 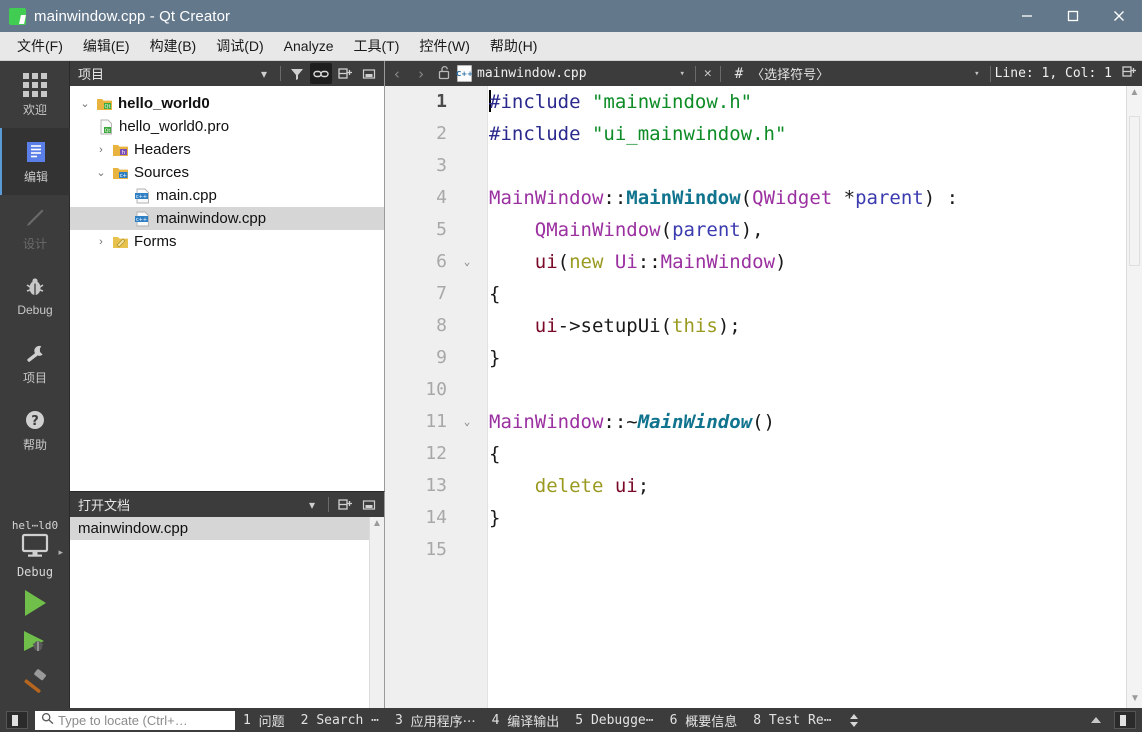 I want to click on code-line: 3, so click(x=781, y=166).